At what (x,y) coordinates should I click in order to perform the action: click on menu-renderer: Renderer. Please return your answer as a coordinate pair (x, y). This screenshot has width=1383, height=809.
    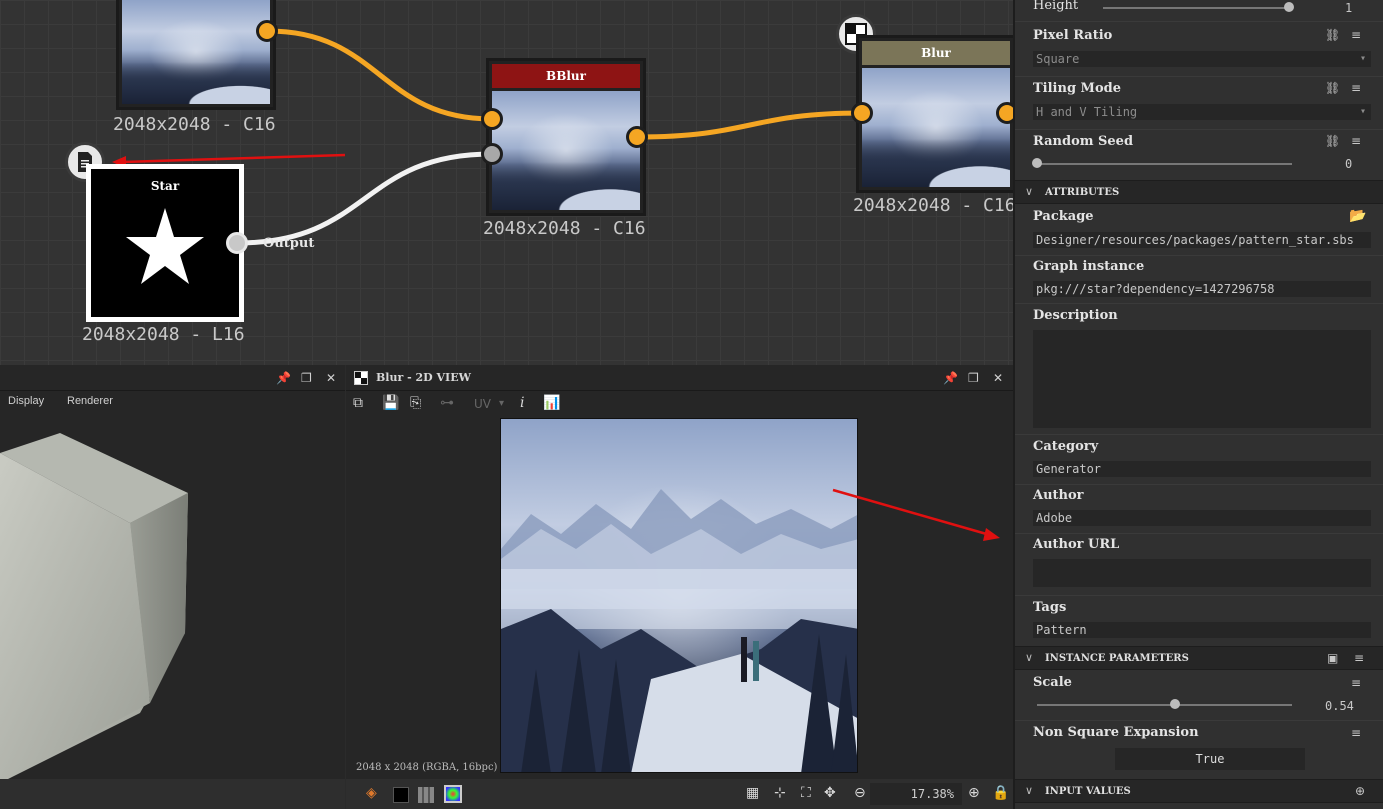
    Looking at the image, I should click on (90, 401).